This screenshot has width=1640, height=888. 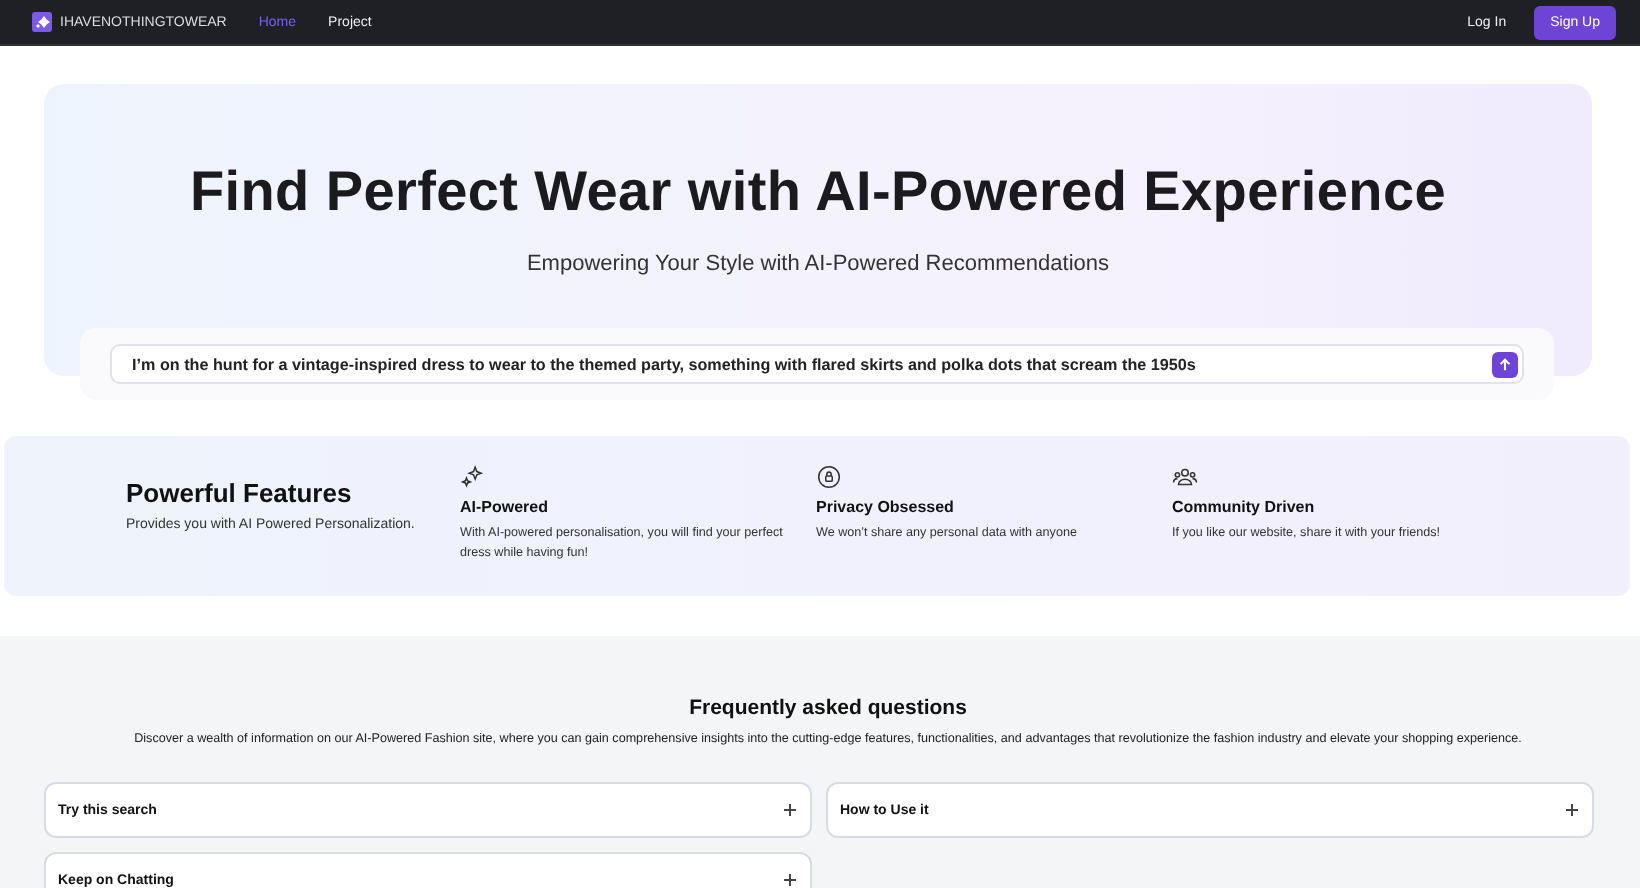 What do you see at coordinates (505, 507) in the screenshot?
I see `feature-title: AI-Powered` at bounding box center [505, 507].